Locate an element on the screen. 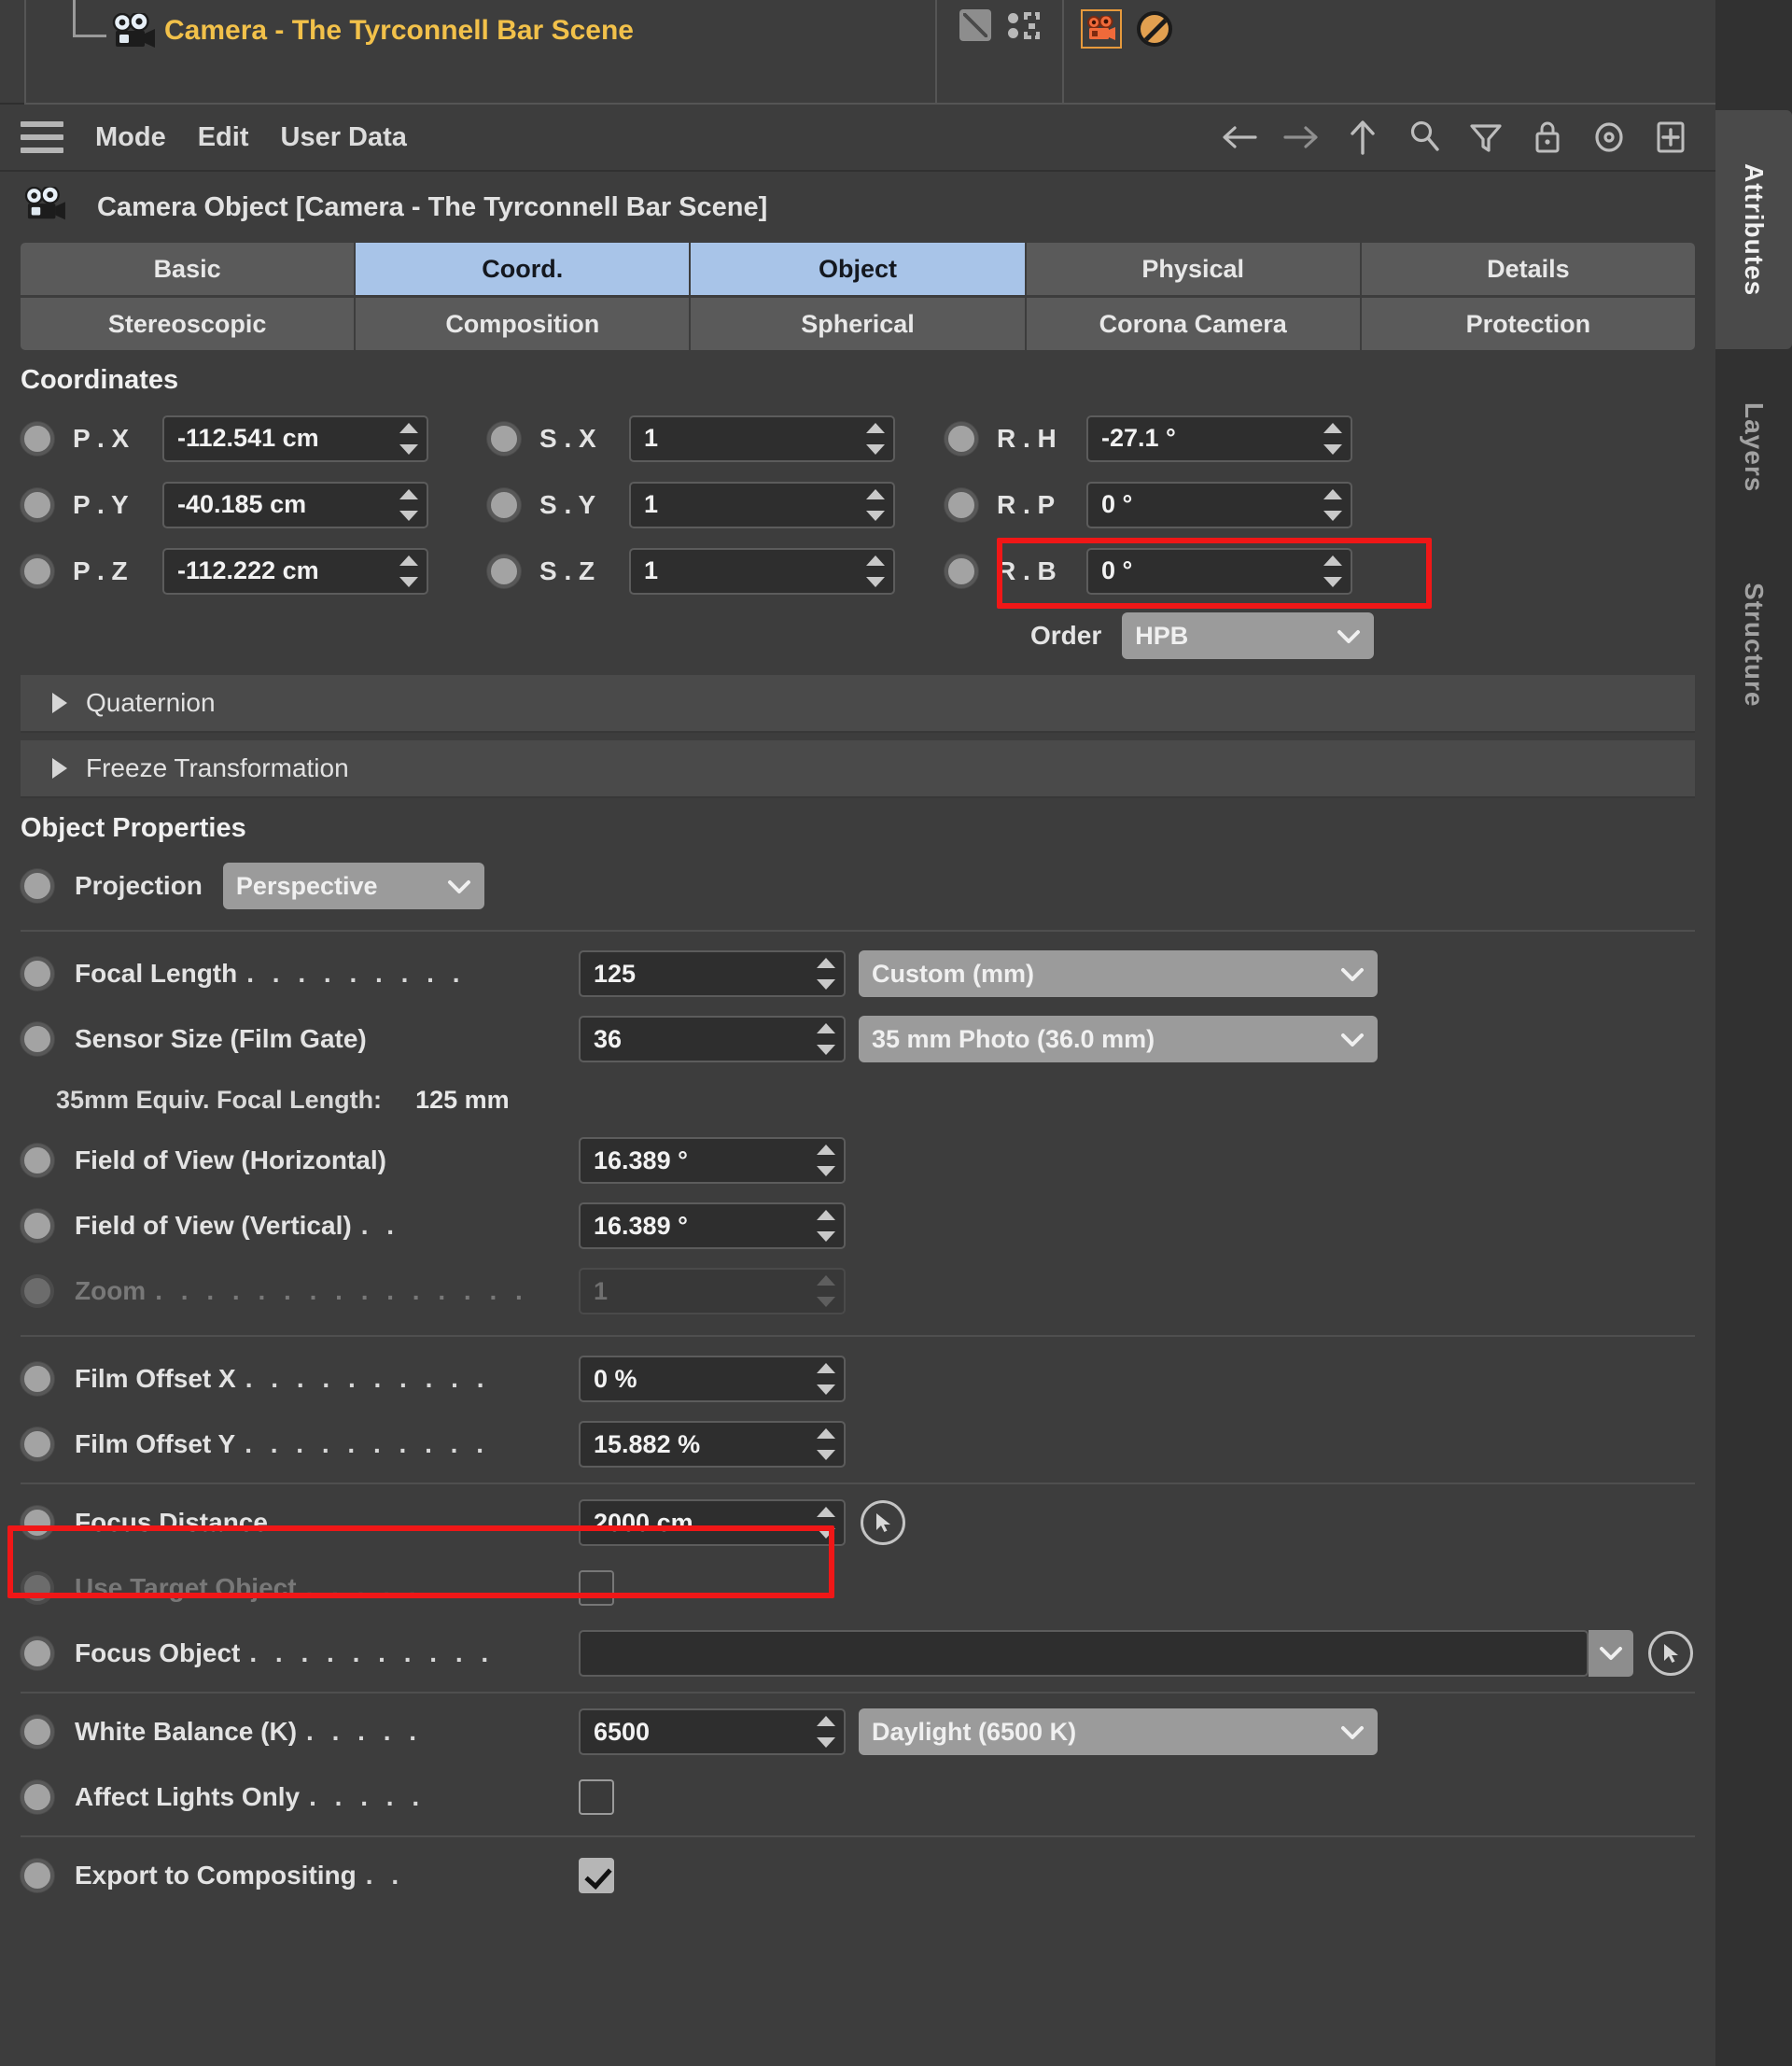 This screenshot has height=2066, width=1792. tab-physical: Physical is located at coordinates (1194, 269).